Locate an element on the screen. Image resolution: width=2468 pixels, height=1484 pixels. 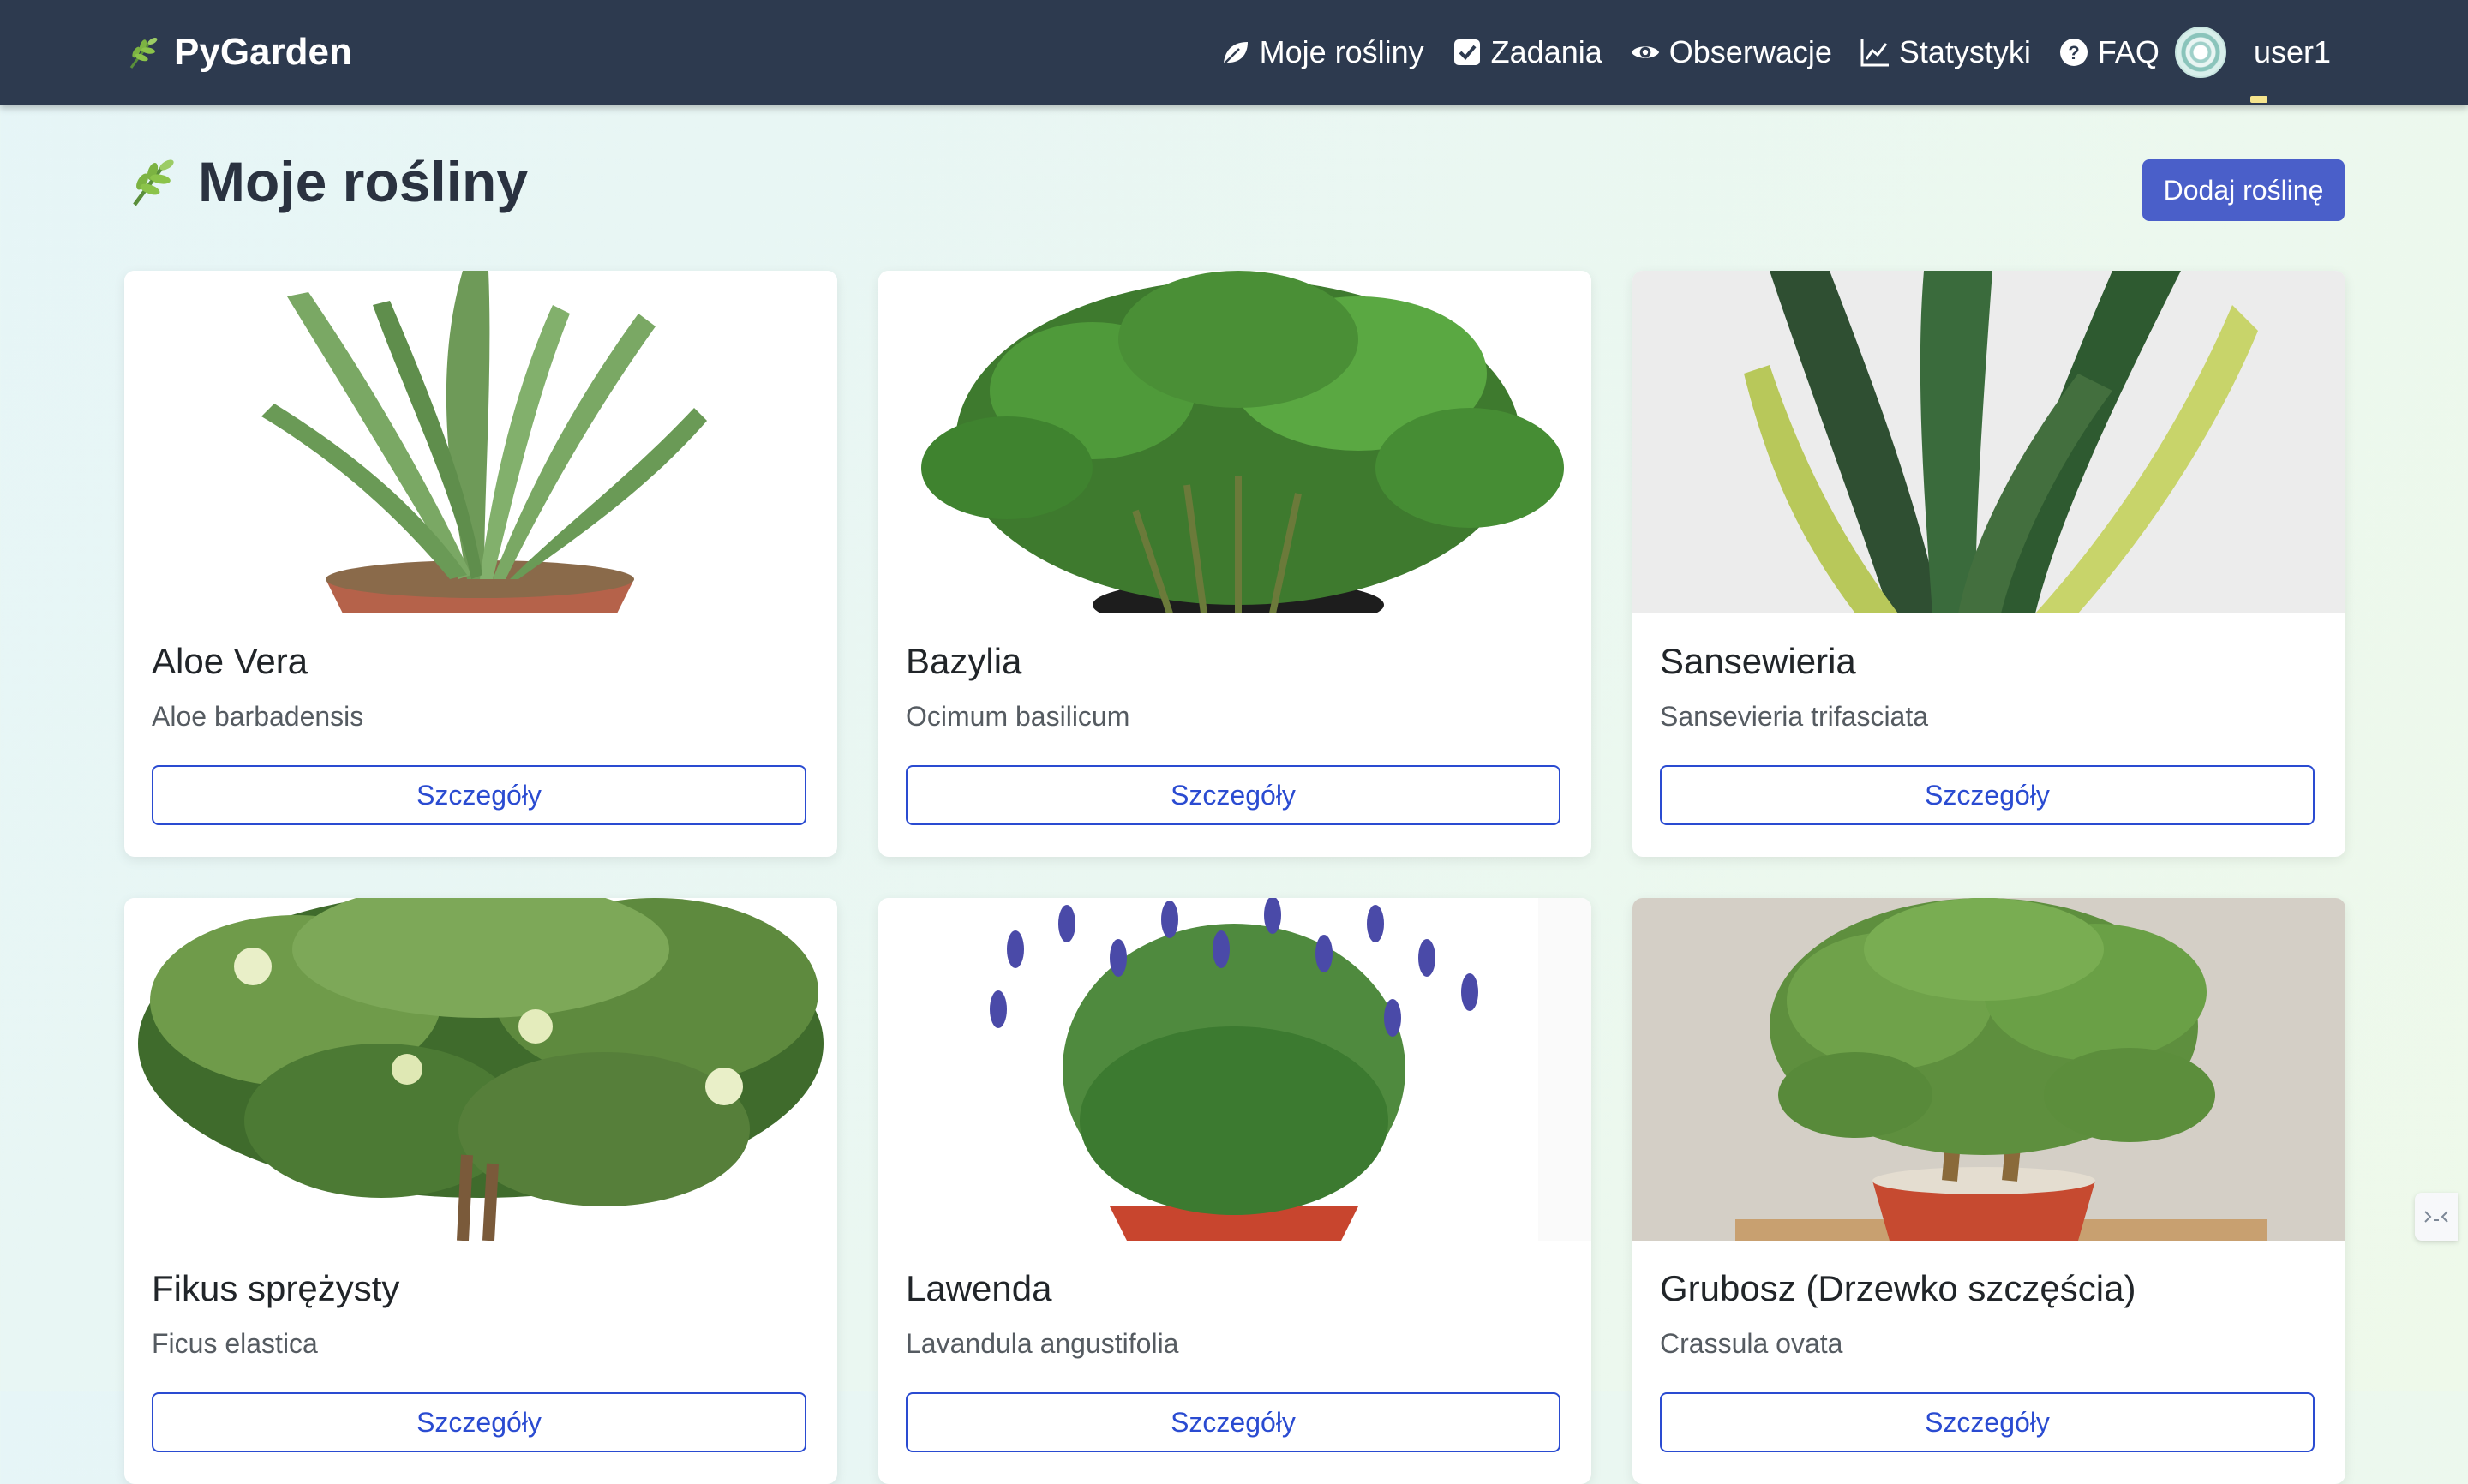
side-widget-toggle is located at coordinates (2436, 1217).